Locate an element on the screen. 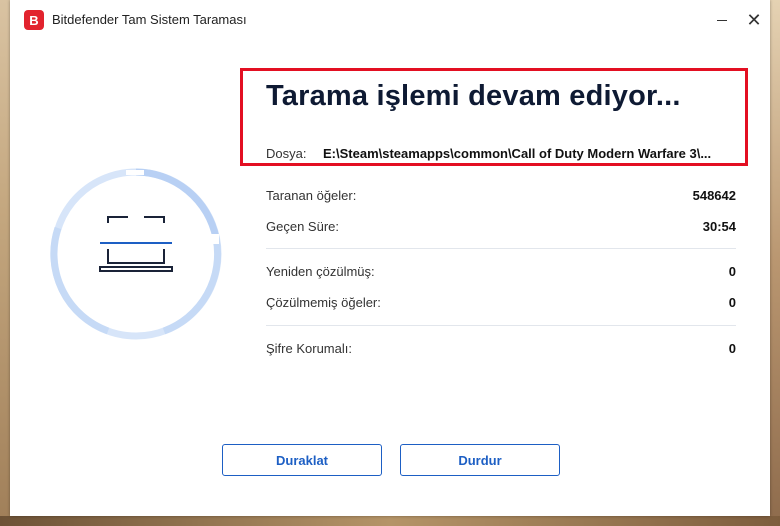  stat-row-password-protected: Şifre Korumalı: 0 is located at coordinates (501, 351).